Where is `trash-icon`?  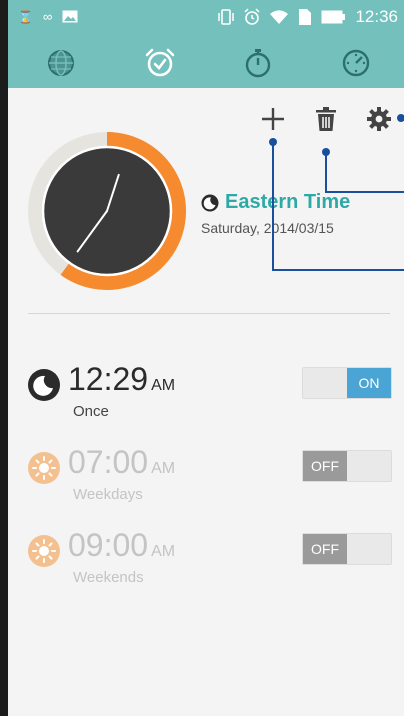
trash-icon is located at coordinates (326, 119).